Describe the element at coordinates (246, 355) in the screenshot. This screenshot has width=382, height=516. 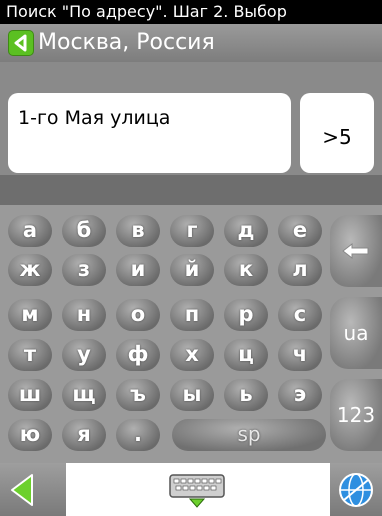
I see `key: ц` at that location.